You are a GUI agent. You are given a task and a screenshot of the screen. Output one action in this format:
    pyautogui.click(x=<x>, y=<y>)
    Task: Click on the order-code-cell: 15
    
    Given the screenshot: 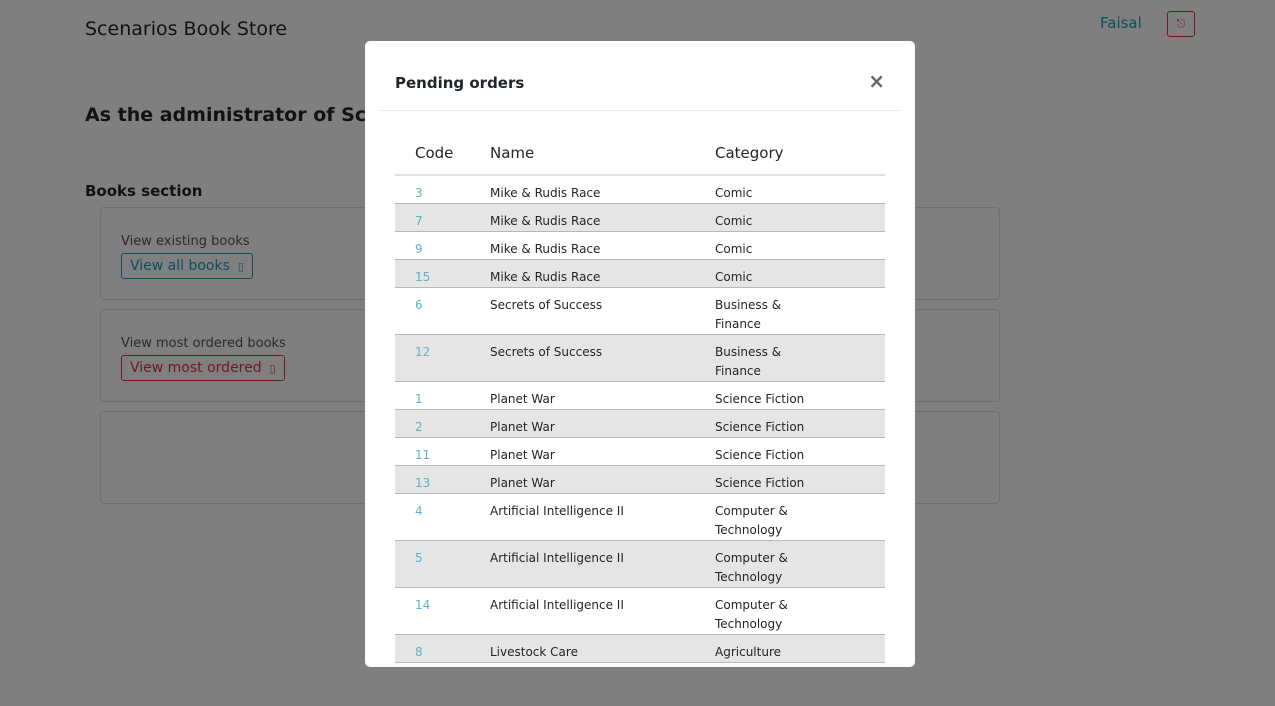 What is the action you would take?
    pyautogui.click(x=442, y=273)
    